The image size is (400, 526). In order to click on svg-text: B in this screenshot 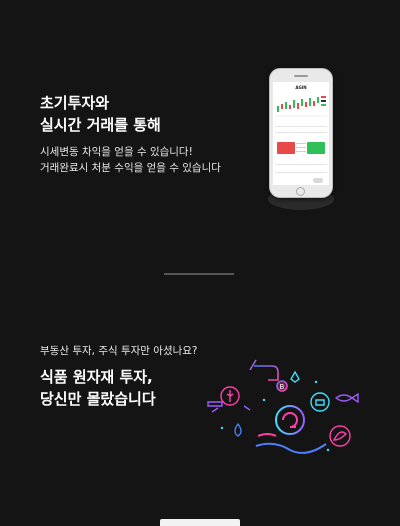, I will do `click(282, 387)`.